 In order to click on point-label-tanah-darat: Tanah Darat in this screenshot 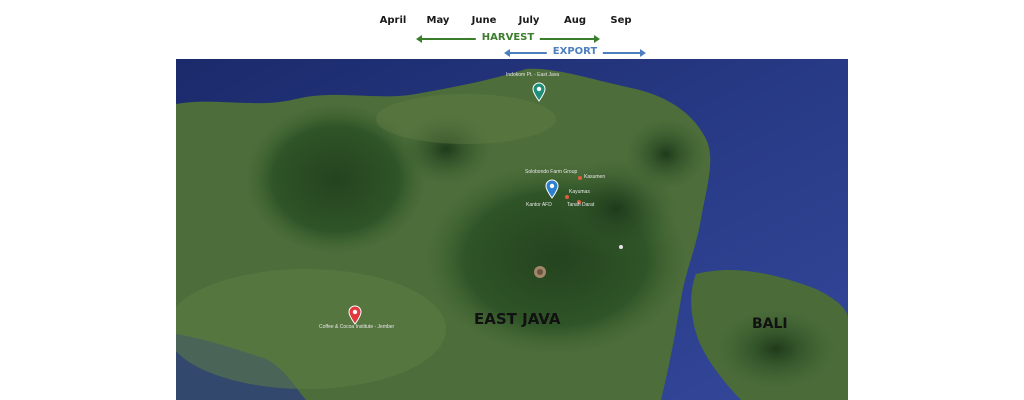, I will do `click(581, 205)`.